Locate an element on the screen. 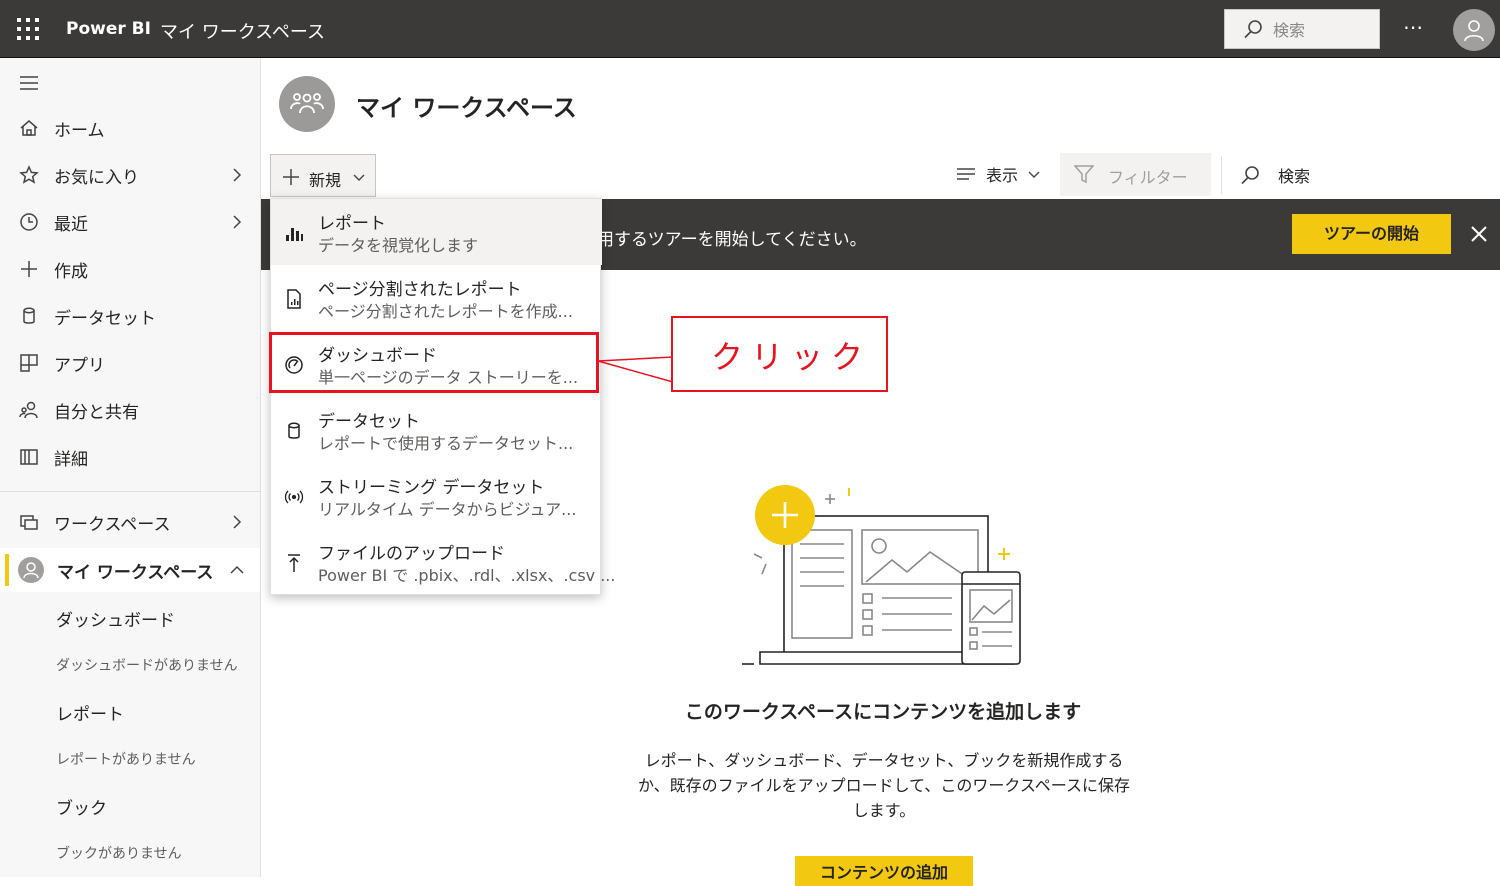  nav-label: お気に入り is located at coordinates (96, 177).